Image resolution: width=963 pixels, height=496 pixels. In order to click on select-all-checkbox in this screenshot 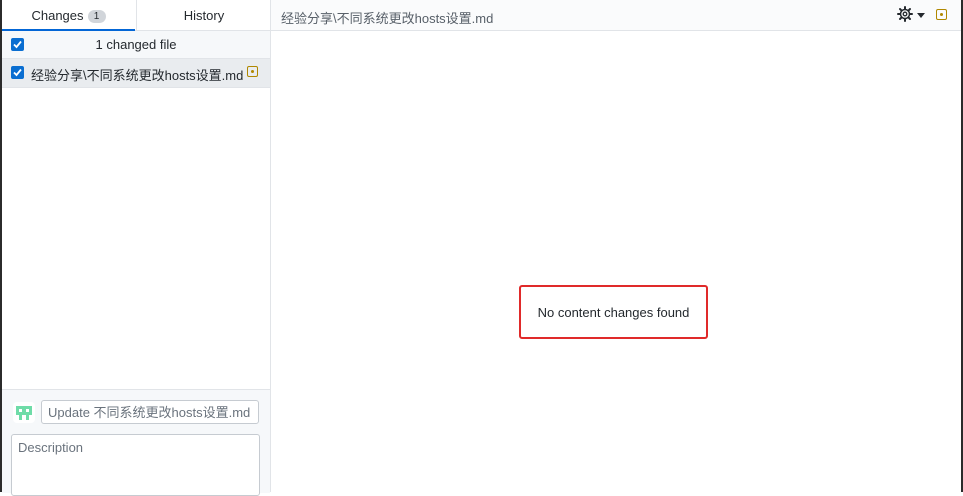, I will do `click(17, 44)`.